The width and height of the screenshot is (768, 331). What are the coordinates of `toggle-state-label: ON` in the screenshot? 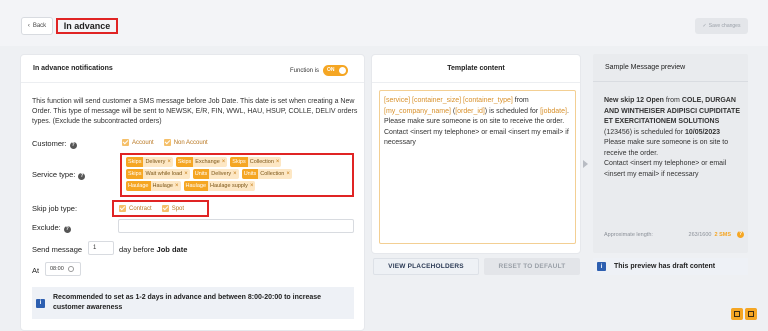 It's located at (331, 70).